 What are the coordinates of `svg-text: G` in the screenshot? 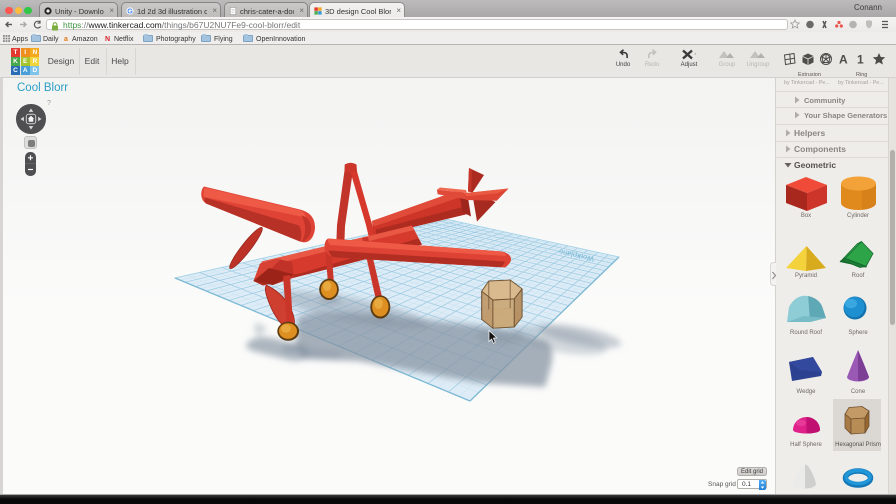 It's located at (130, 11).